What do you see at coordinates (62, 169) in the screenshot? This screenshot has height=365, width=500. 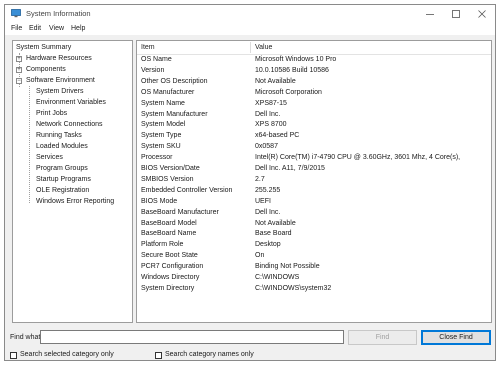 I see `tree-item-program-groups: Program Groups` at bounding box center [62, 169].